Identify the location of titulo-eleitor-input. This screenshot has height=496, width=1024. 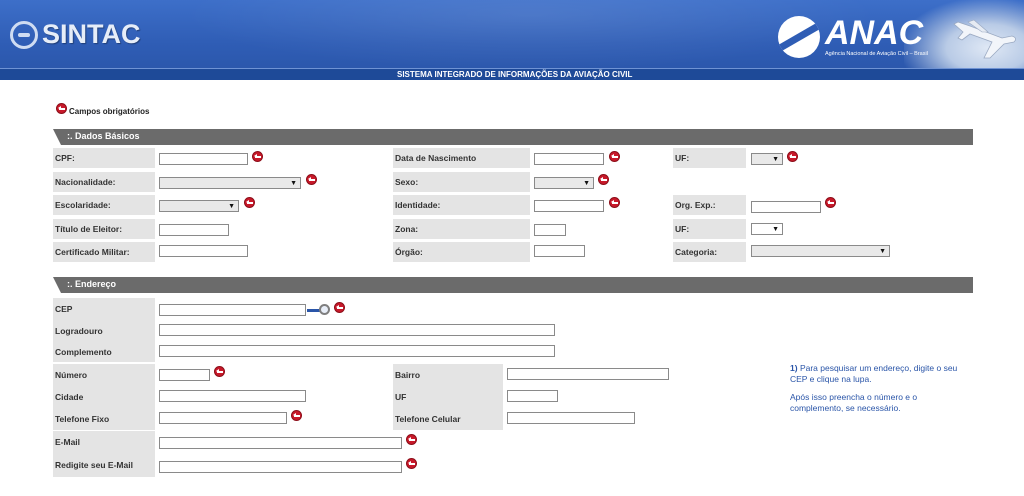
(194, 230).